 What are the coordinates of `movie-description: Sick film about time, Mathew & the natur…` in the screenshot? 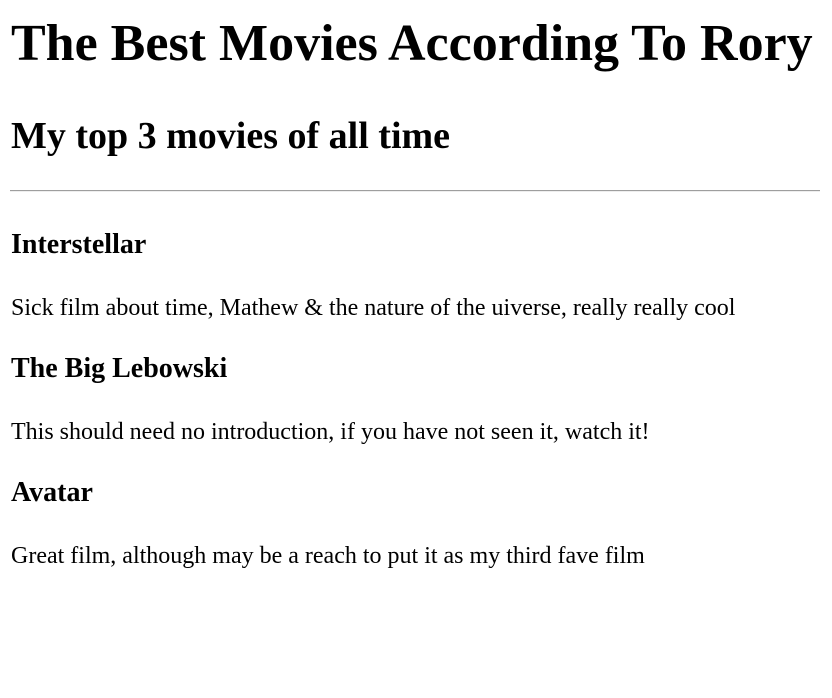 It's located at (373, 308).